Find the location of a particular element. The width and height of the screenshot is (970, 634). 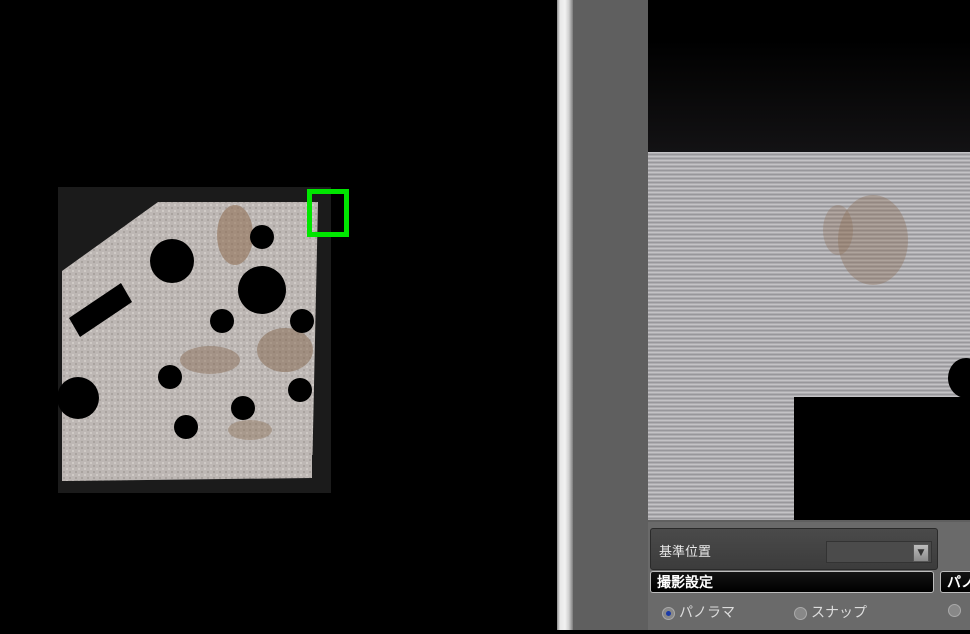

mode-radio-panorama: パノラマ is located at coordinates (698, 611).